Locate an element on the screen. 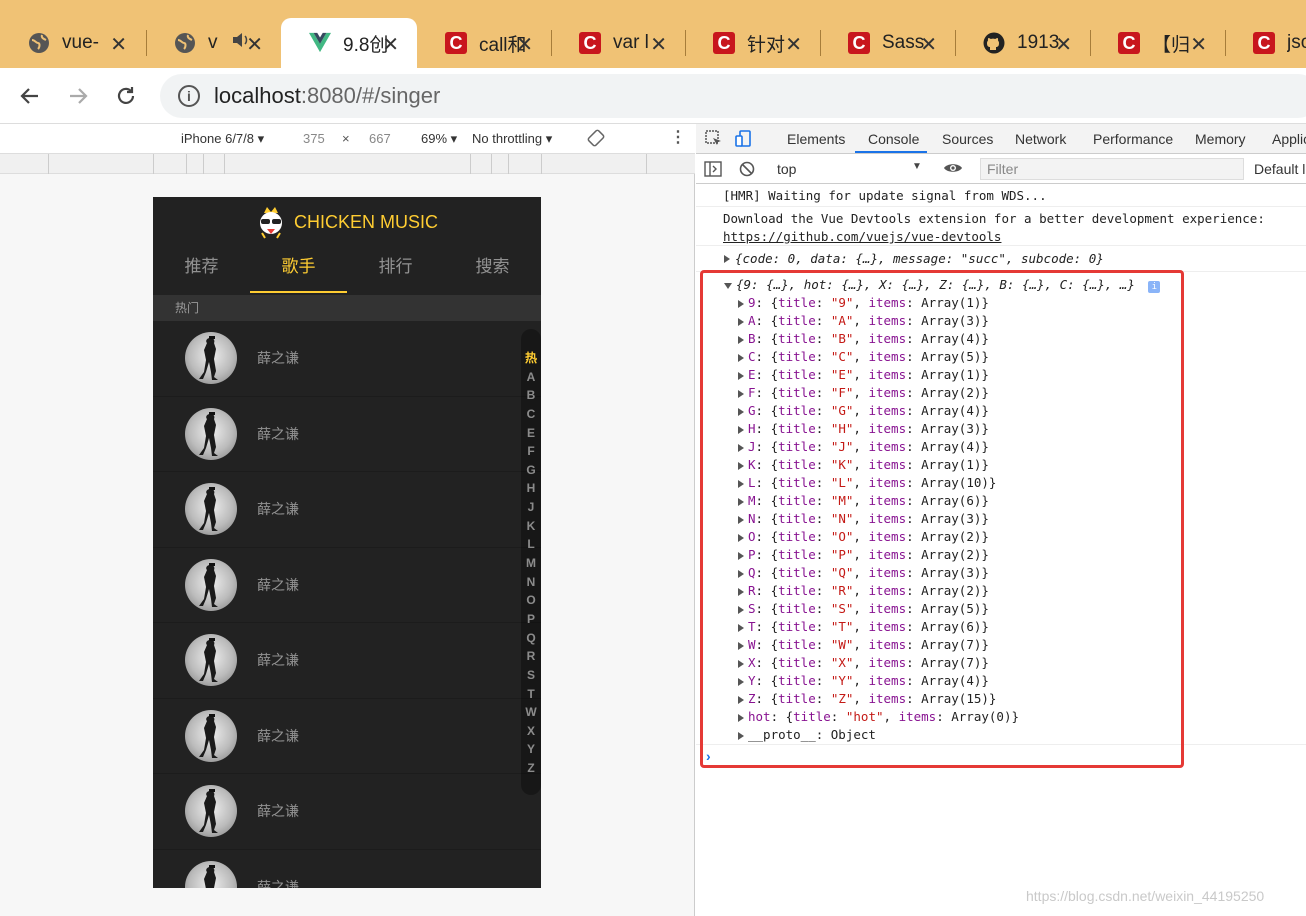 The image size is (1306, 916). alphabet-shortcut: 热ABCEFGHJKLMNOPQRSTWXYZ is located at coordinates (531, 562).